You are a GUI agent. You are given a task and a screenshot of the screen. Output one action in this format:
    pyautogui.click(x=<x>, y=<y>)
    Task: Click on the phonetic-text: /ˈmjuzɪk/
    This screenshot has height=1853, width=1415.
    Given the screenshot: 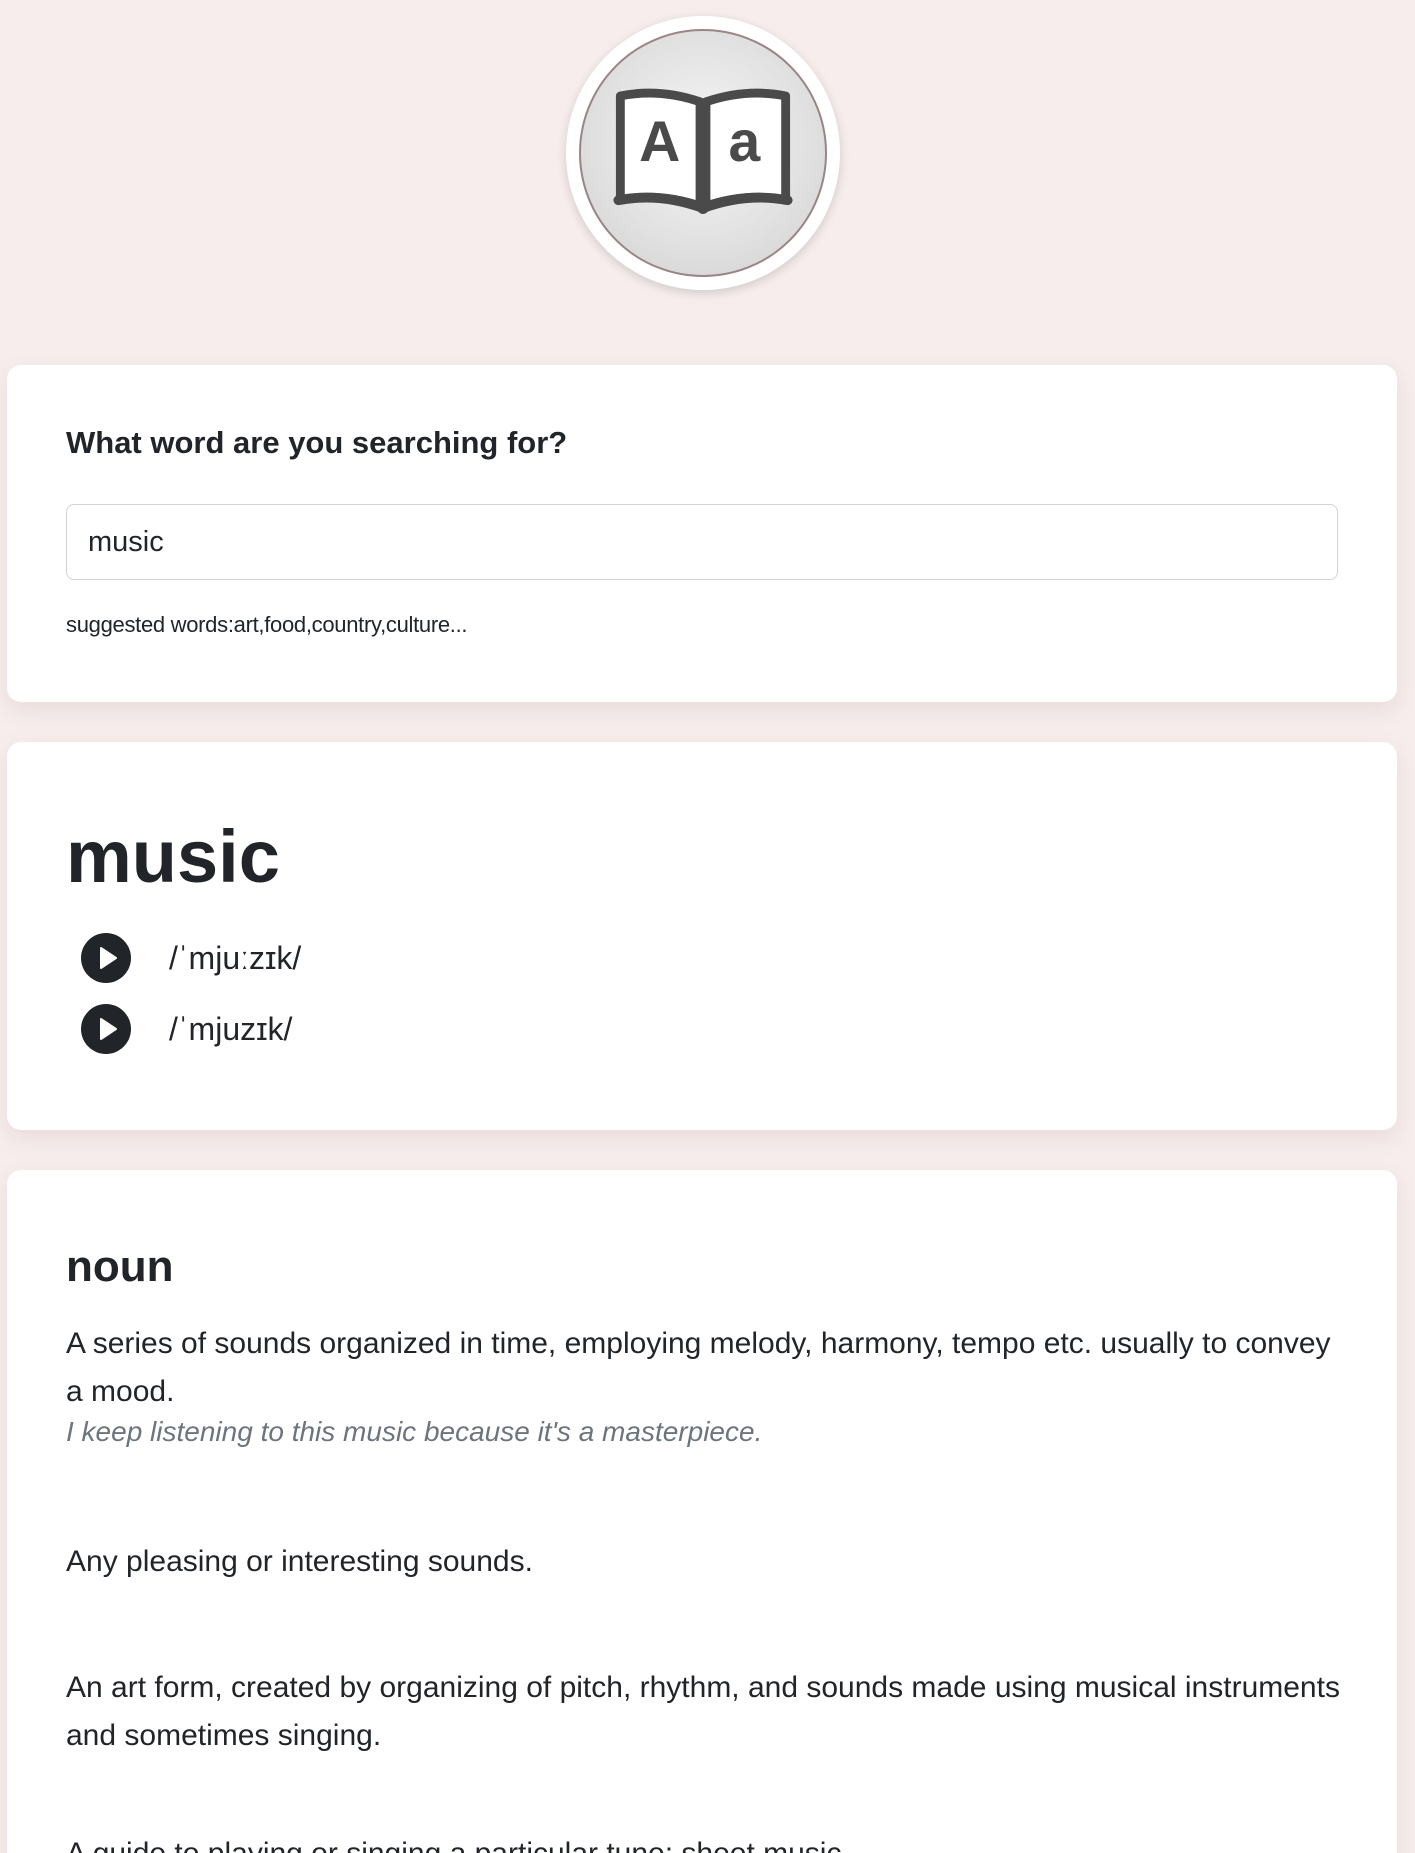 What is the action you would take?
    pyautogui.click(x=231, y=1028)
    